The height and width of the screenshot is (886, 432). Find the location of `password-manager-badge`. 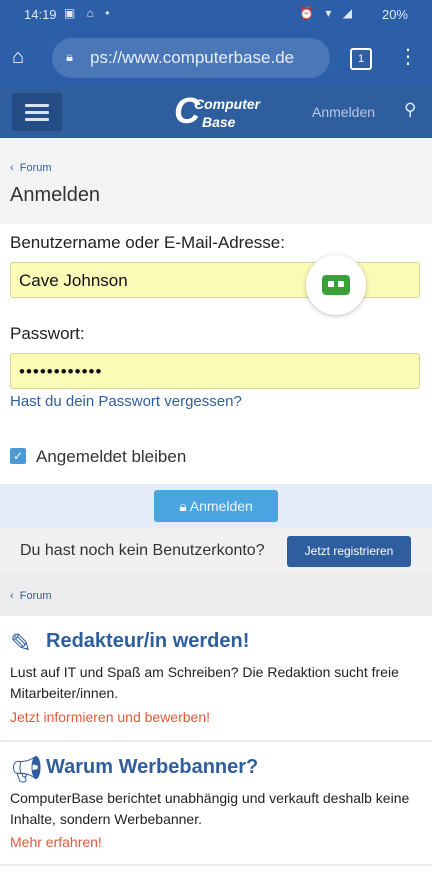

password-manager-badge is located at coordinates (336, 285).